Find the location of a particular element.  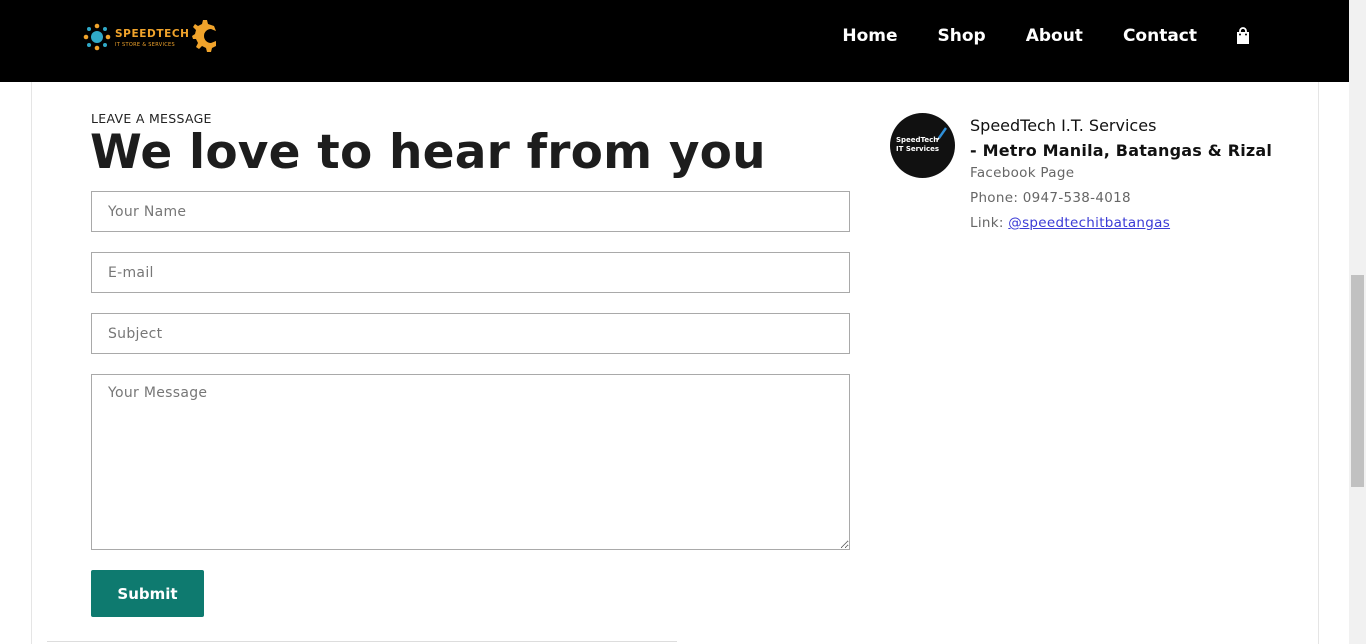

nav-shop: Shop is located at coordinates (962, 36).